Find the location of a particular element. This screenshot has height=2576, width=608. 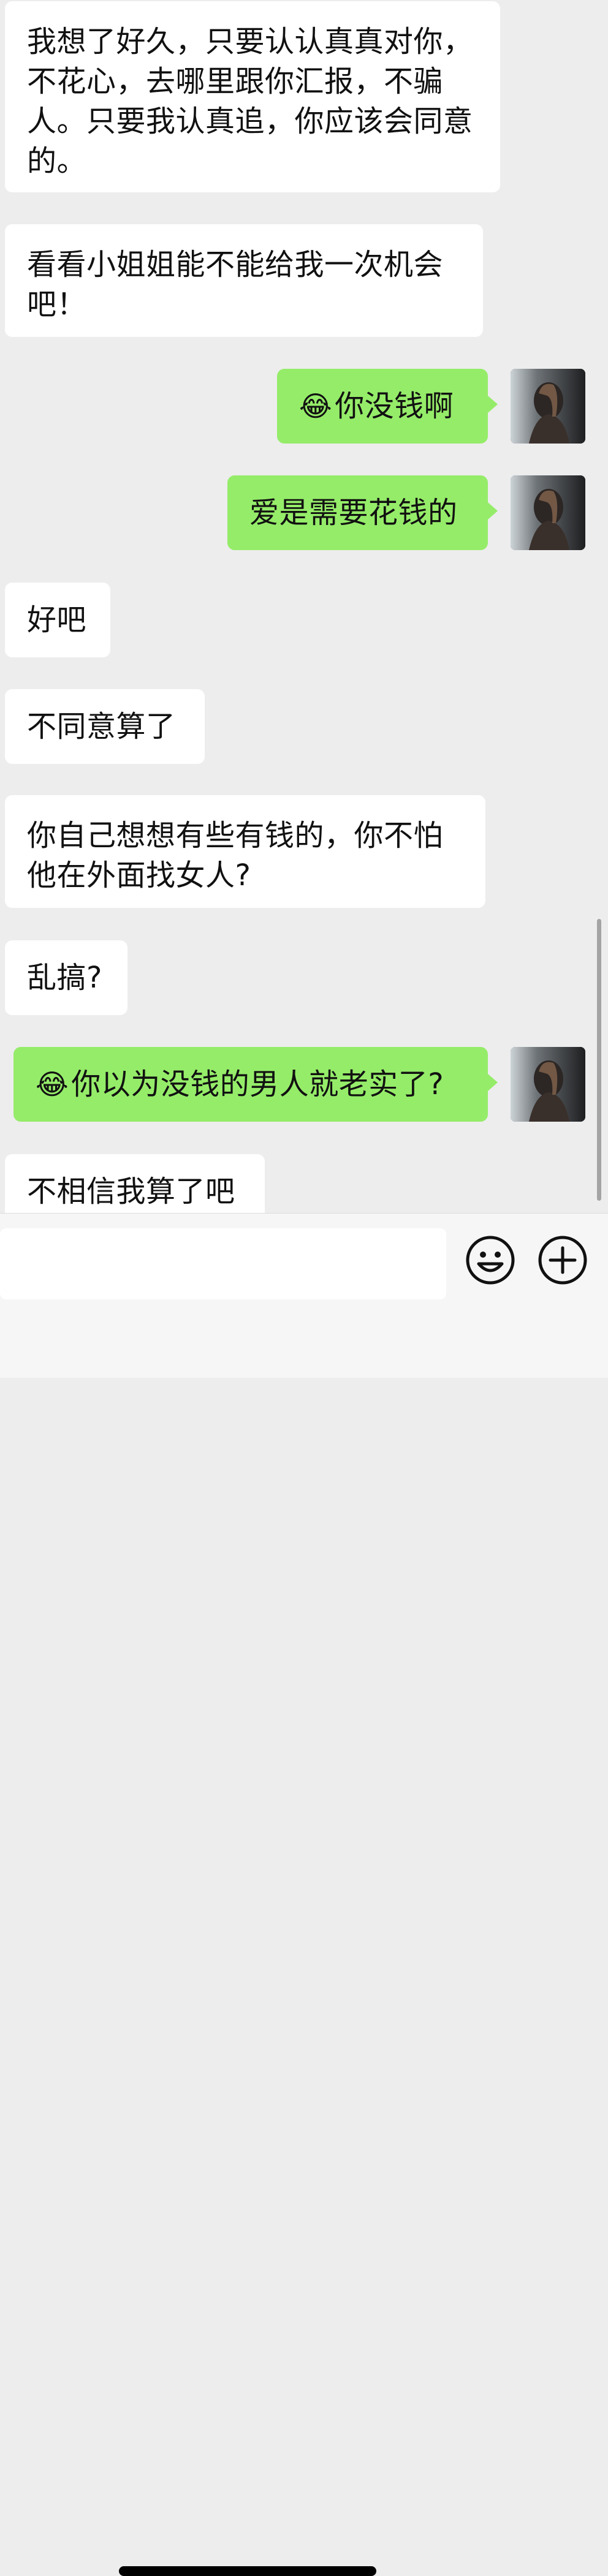

message-text: 不同意算了 is located at coordinates (101, 726).